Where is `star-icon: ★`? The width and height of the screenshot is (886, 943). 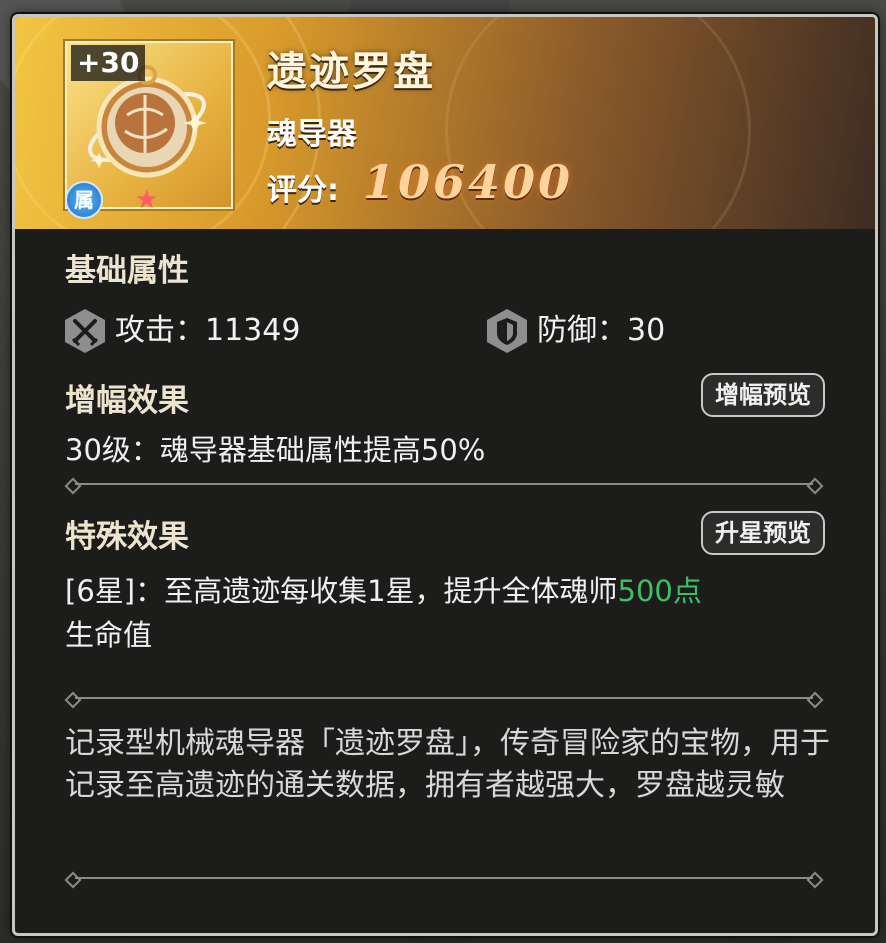 star-icon: ★ is located at coordinates (147, 200).